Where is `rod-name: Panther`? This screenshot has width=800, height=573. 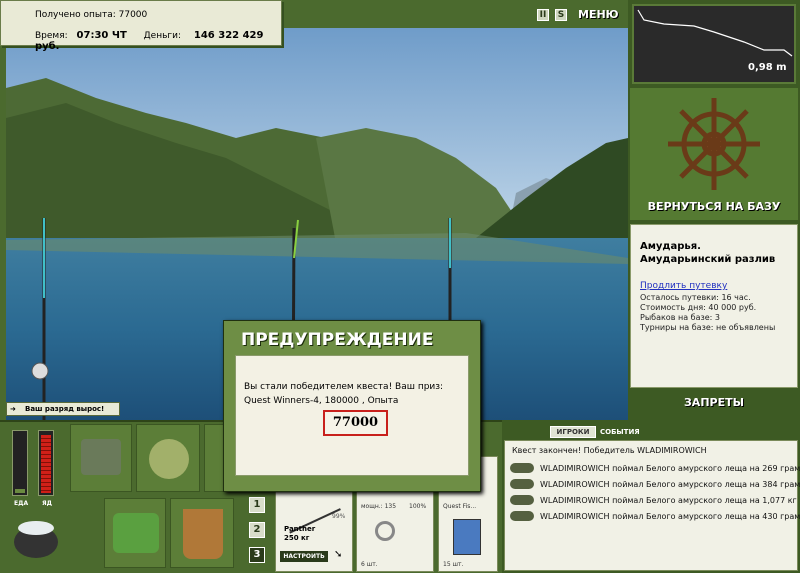 rod-name: Panther is located at coordinates (300, 529).